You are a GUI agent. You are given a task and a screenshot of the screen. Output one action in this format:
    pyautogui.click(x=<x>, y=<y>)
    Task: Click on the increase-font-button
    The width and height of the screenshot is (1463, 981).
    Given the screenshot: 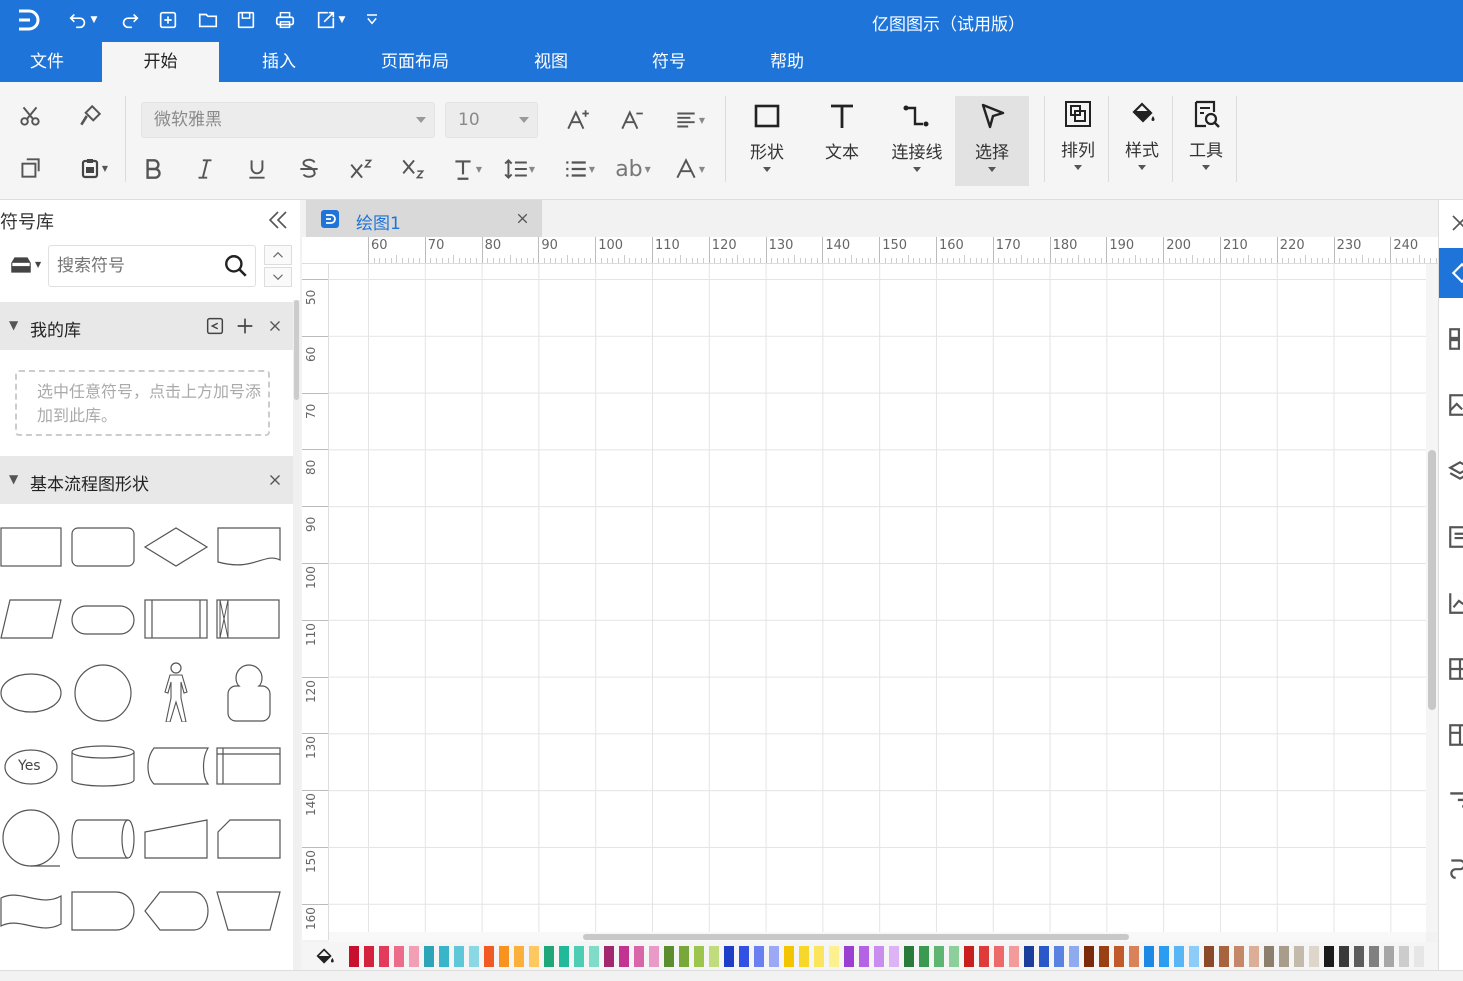 What is the action you would take?
    pyautogui.click(x=578, y=120)
    